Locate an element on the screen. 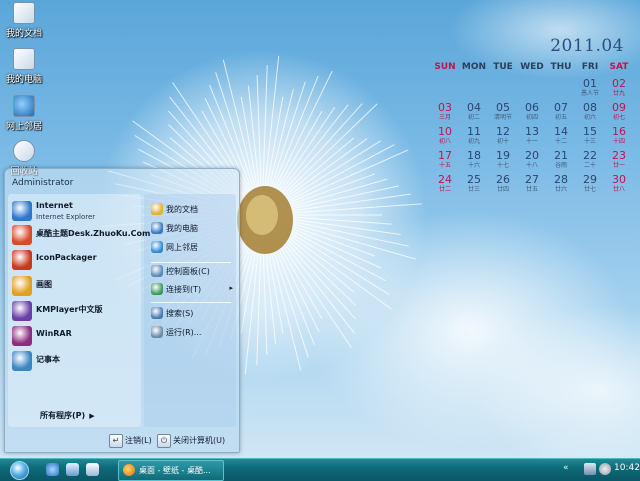 The image size is (640, 481). folder-quicklaunch-icon is located at coordinates (92, 469).